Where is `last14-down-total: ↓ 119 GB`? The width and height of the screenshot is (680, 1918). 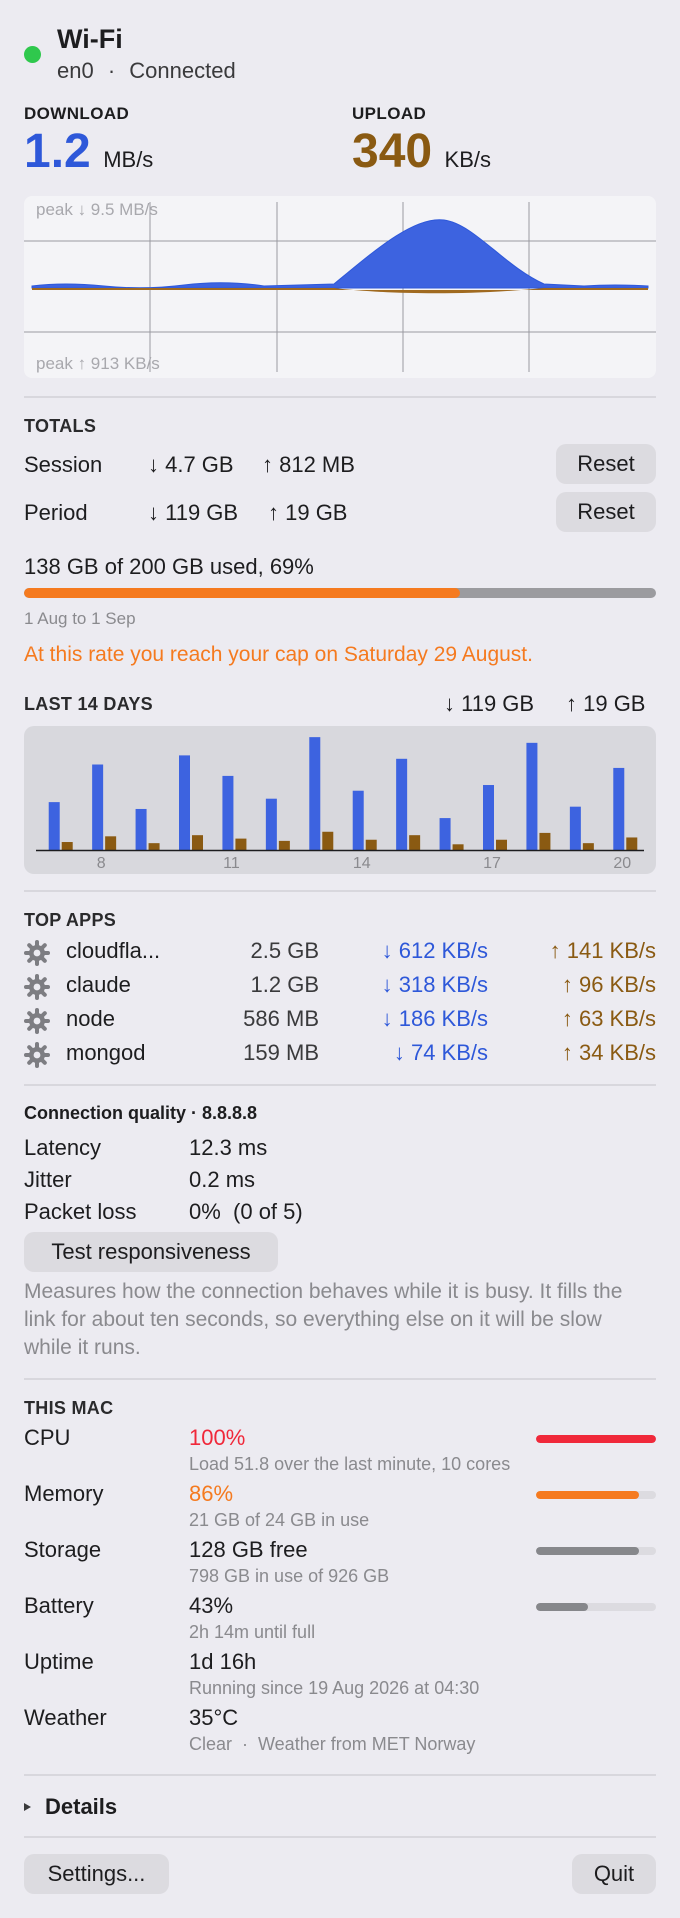
last14-down-total: ↓ 119 GB is located at coordinates (489, 703).